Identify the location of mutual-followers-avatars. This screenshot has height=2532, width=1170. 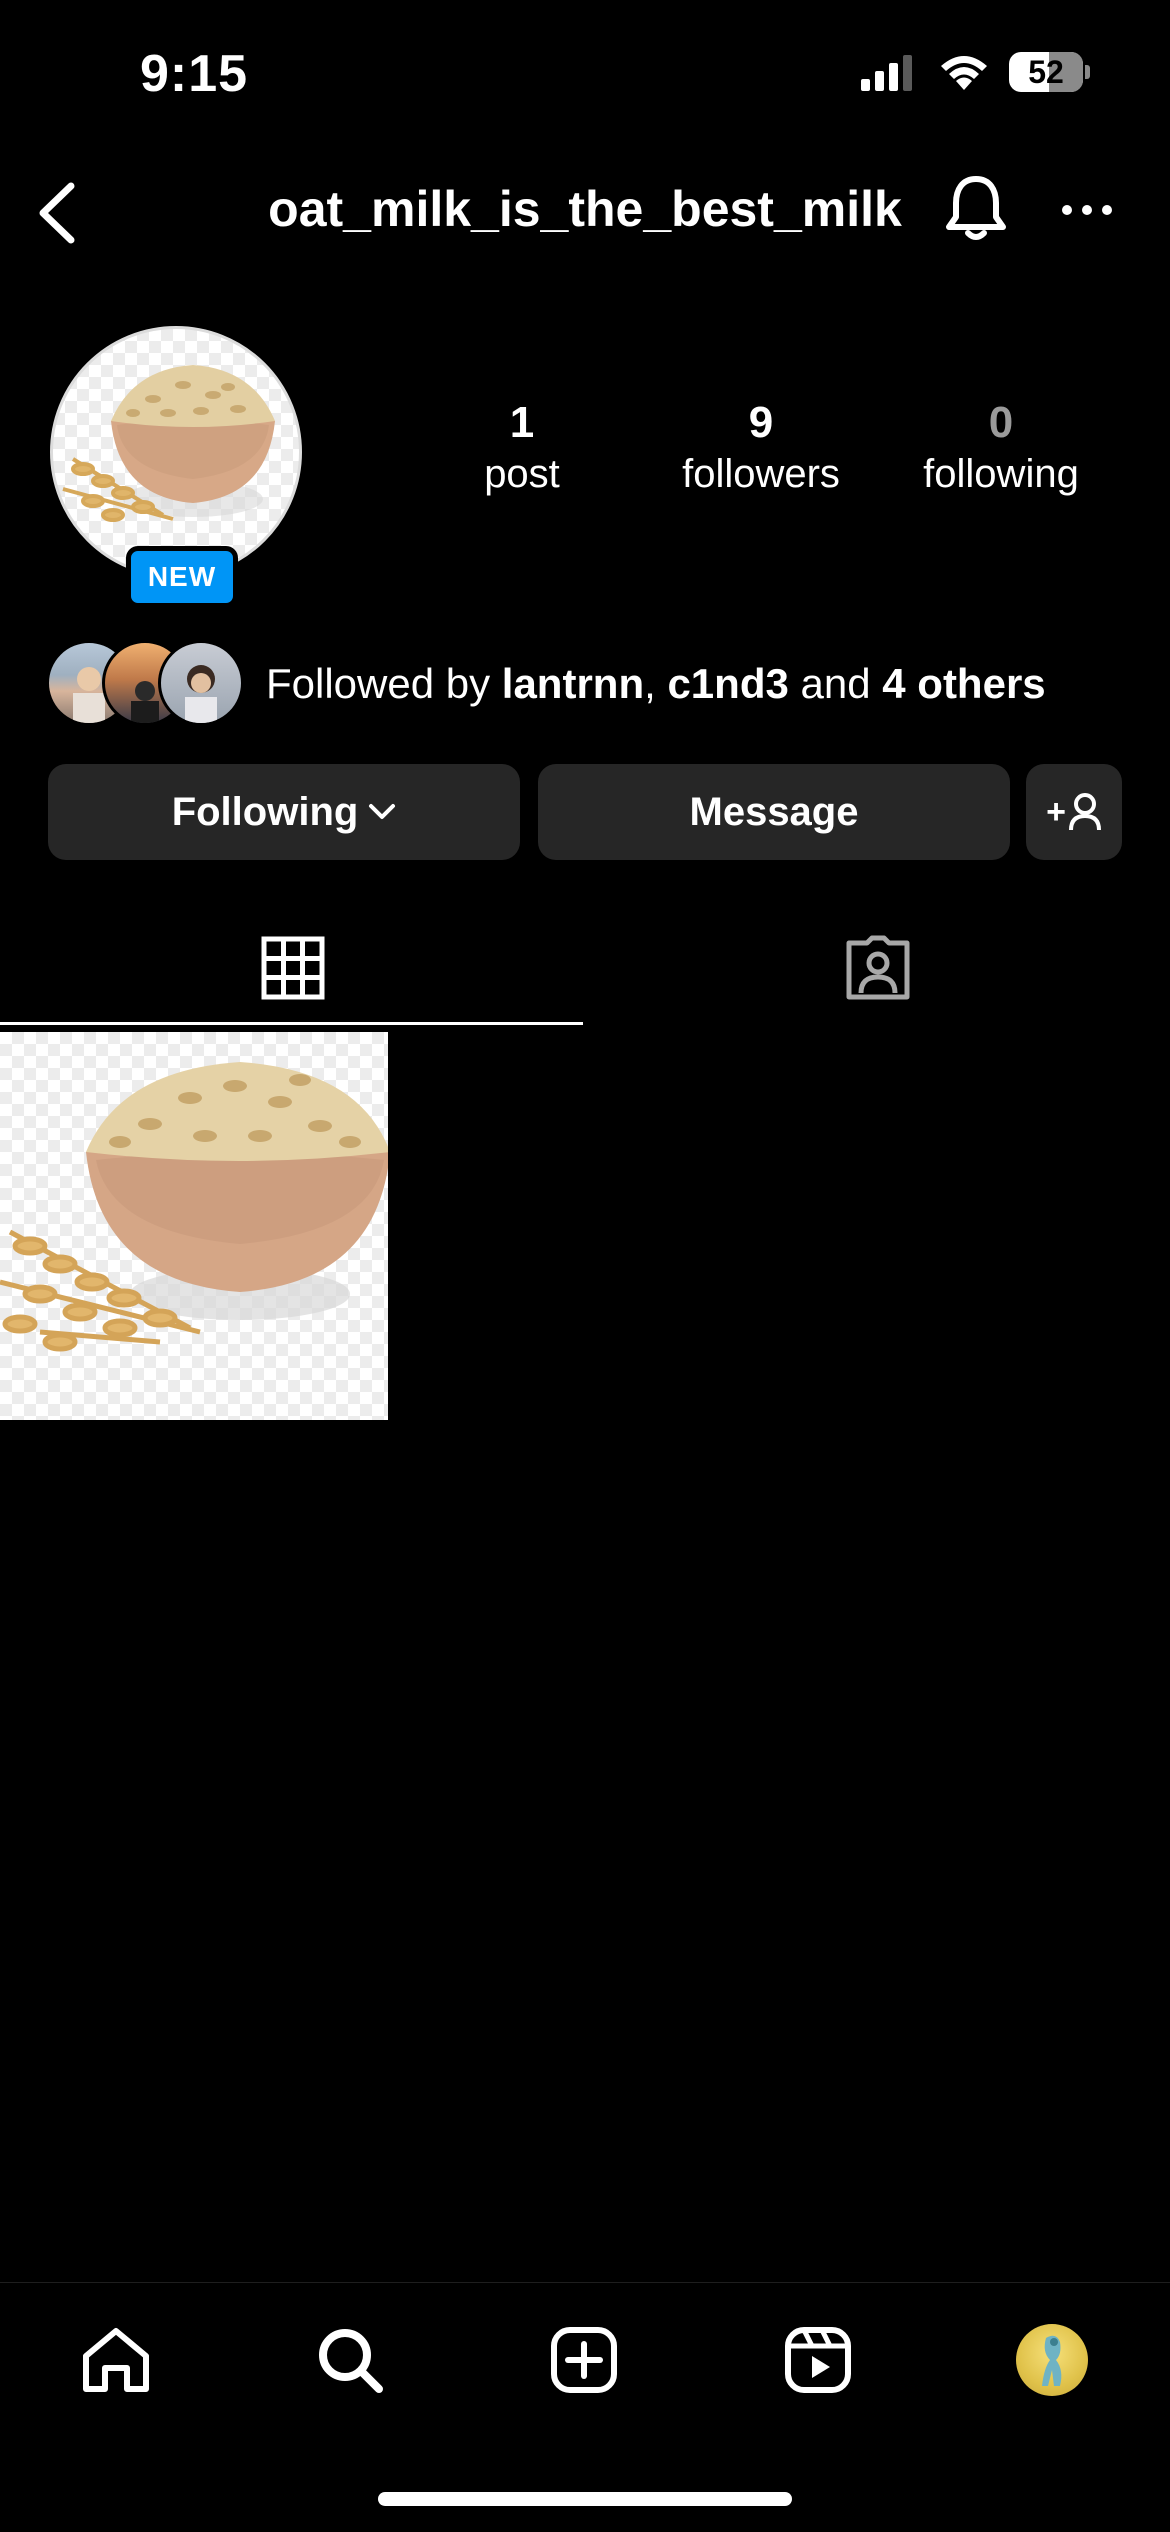
(146, 684).